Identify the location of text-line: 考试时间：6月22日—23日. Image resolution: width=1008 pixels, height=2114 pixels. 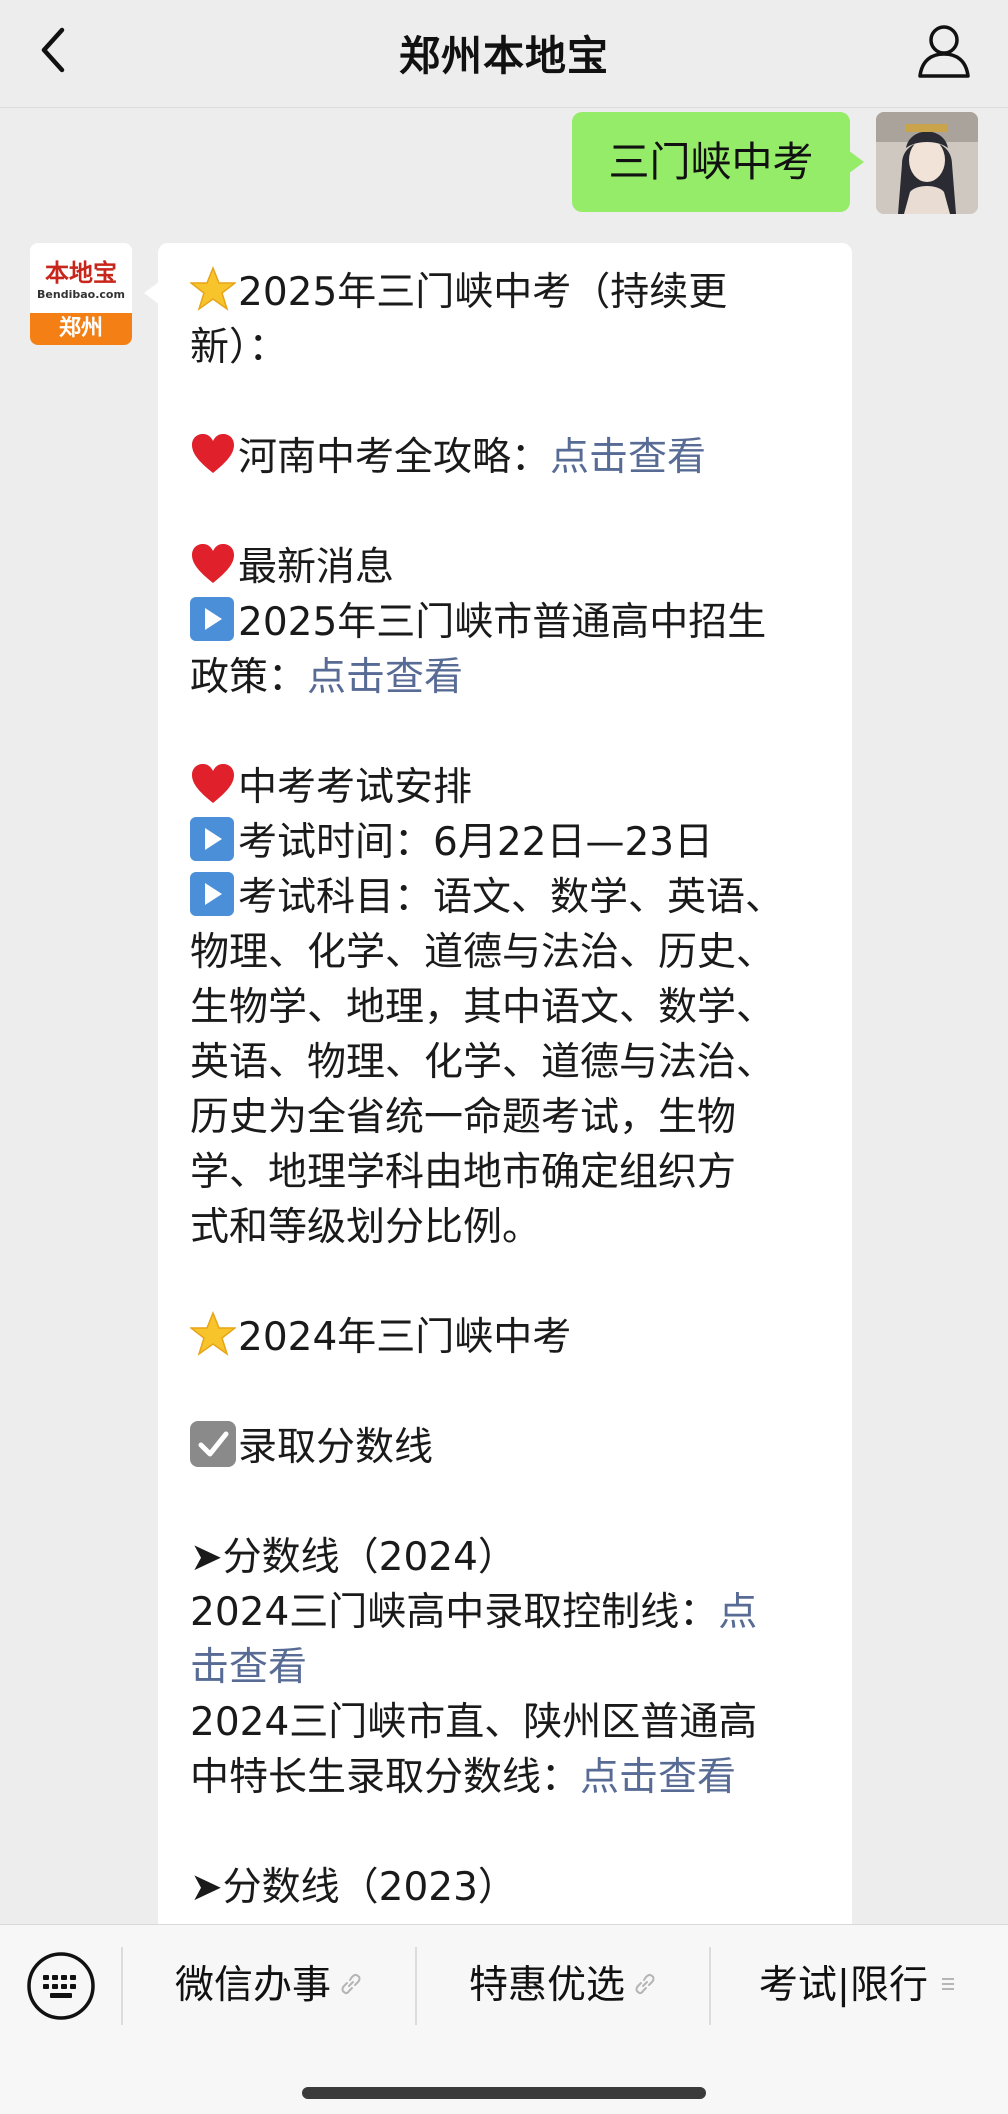
(505, 842).